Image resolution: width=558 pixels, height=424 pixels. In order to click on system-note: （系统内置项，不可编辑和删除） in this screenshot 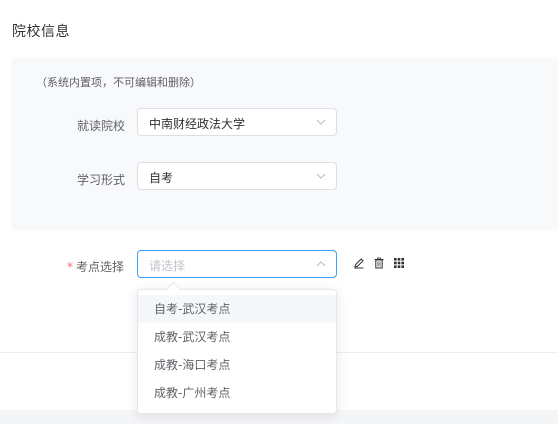, I will do `click(118, 82)`.